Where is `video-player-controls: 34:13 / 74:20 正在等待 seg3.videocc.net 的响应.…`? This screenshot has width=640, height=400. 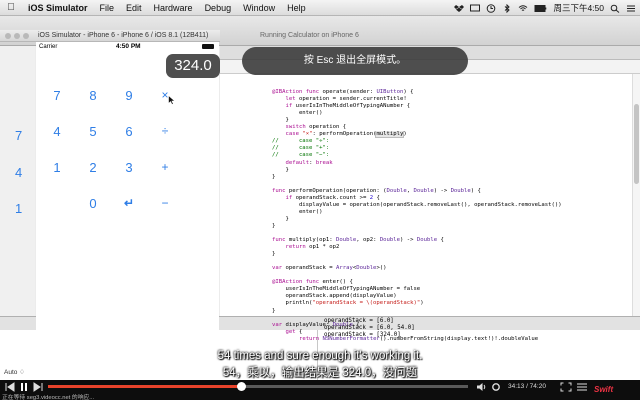 video-player-controls: 34:13 / 74:20 正在等待 seg3.videocc.net 的响应.… is located at coordinates (320, 390).